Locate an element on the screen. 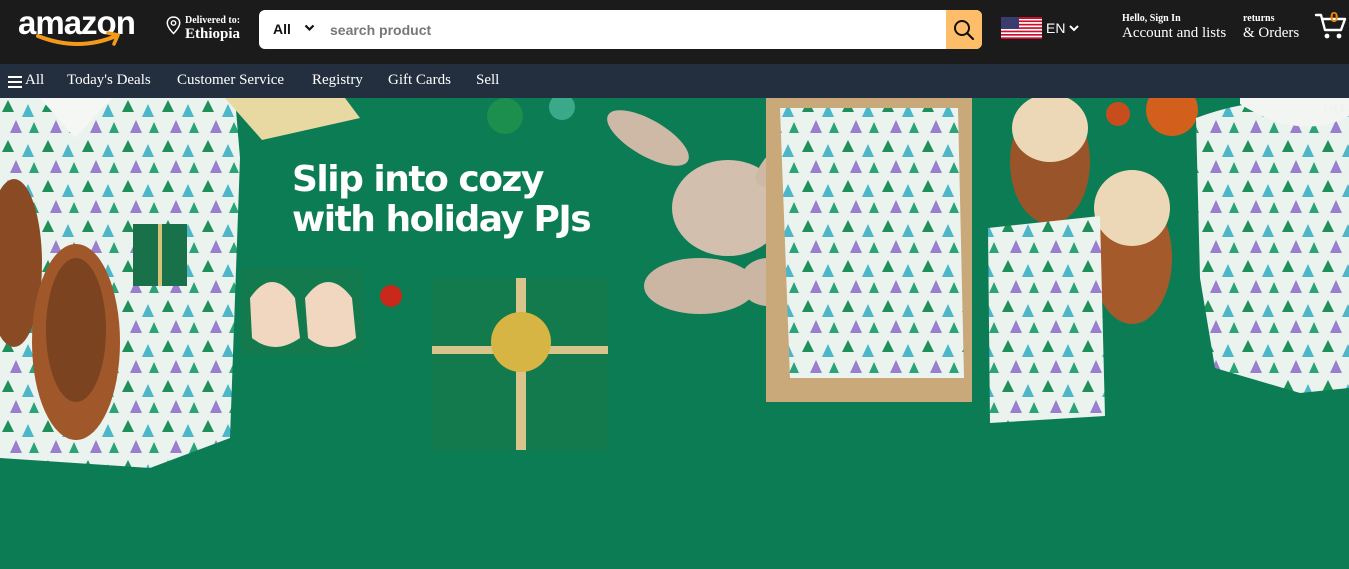 The width and height of the screenshot is (1349, 569). nav-todays-deals: Today's Deals is located at coordinates (109, 80).